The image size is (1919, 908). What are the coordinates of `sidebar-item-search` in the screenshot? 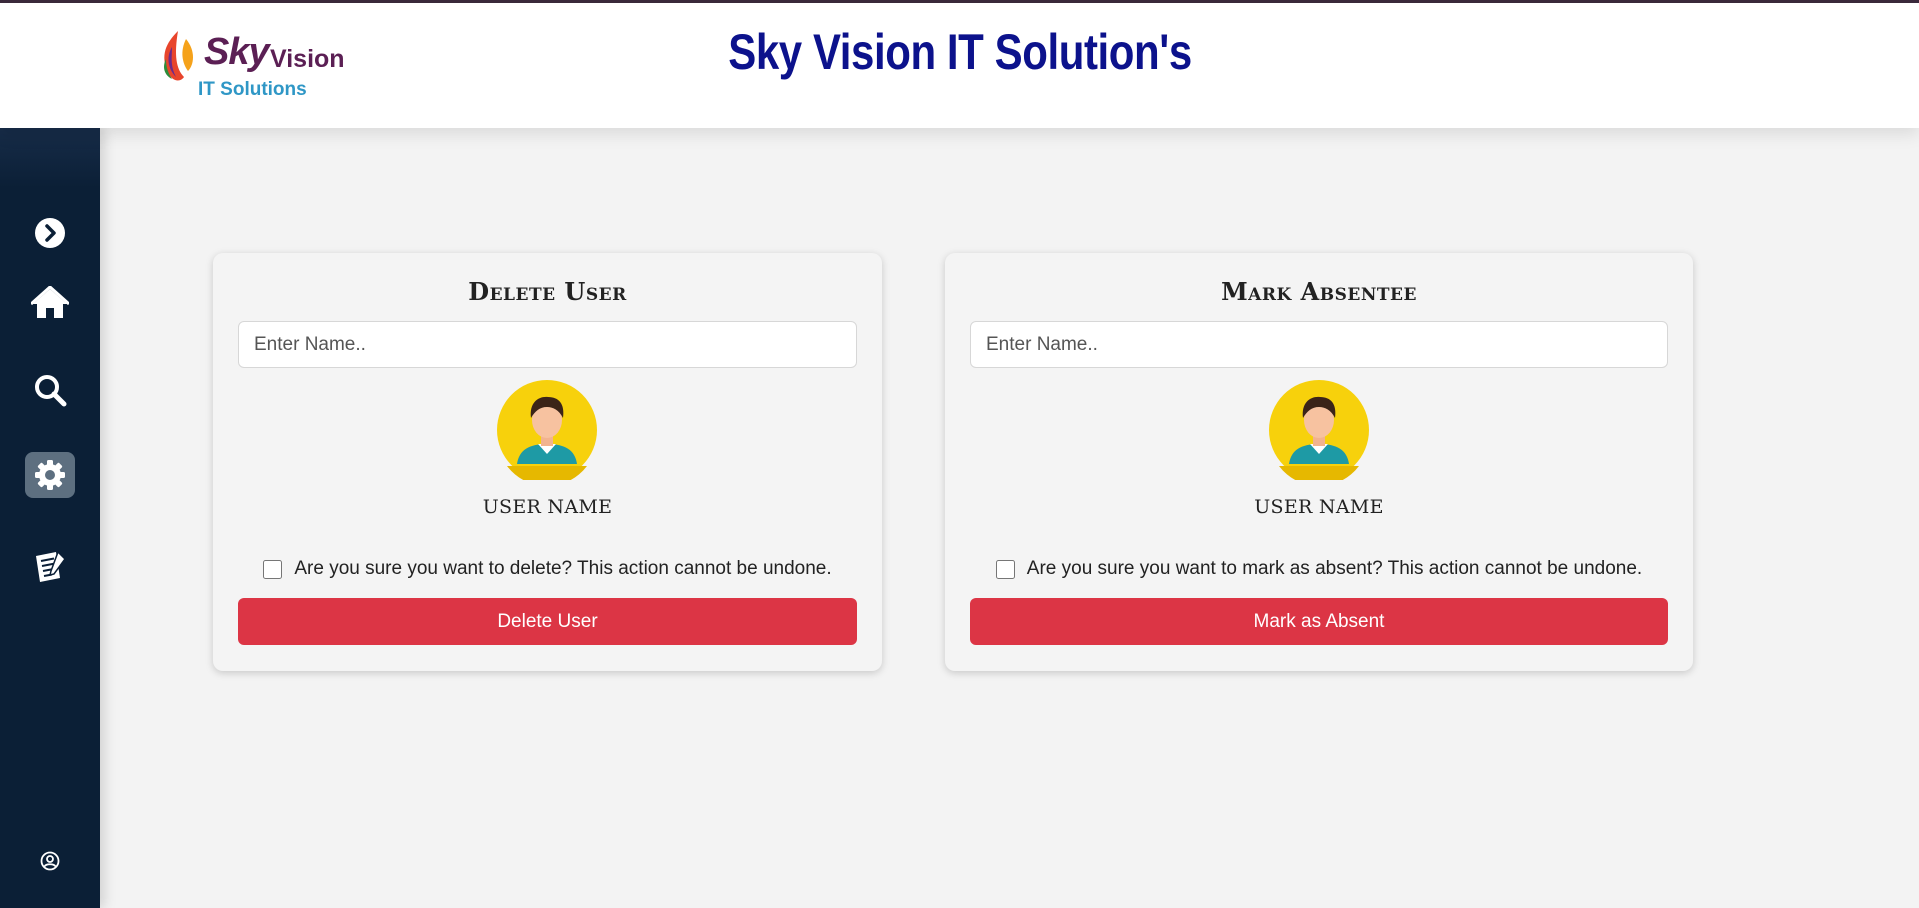 It's located at (50, 390).